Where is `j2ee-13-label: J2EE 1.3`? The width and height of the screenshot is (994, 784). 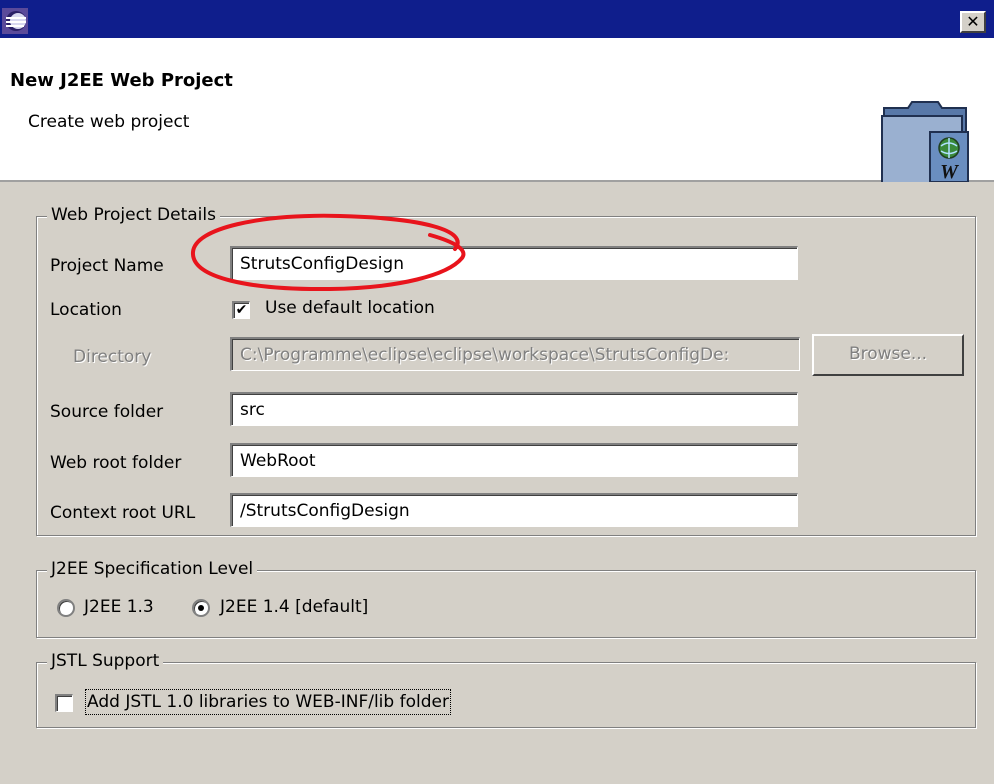
j2ee-13-label: J2EE 1.3 is located at coordinates (119, 607).